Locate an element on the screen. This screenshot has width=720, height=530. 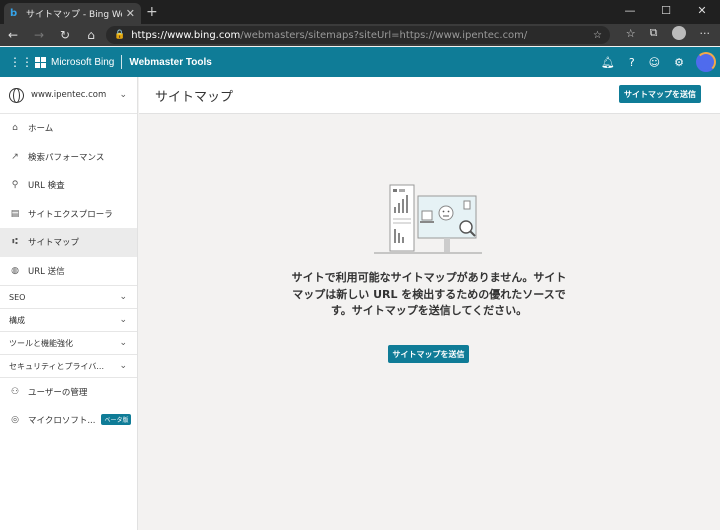
sidebar-item-label: サイトエクスプローラ is located at coordinates (70, 214).